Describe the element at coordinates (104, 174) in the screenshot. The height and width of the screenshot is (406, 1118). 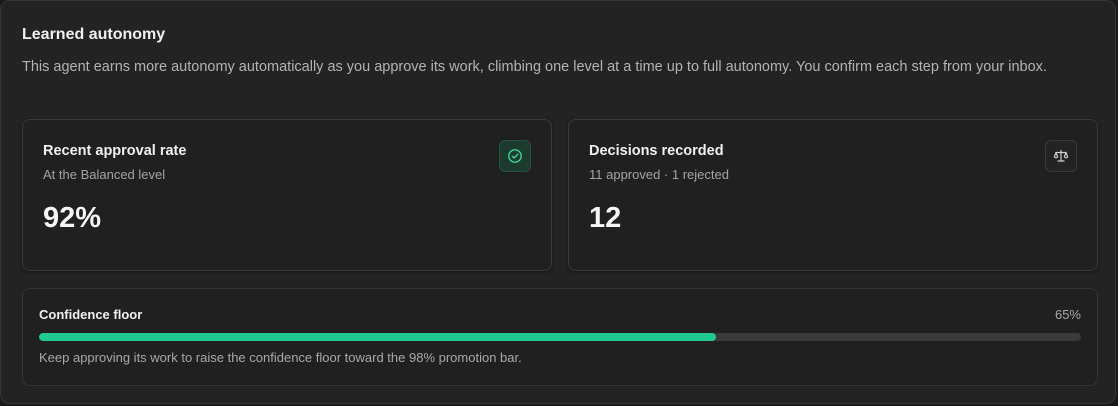
I see `approval-rate-subtitle: At the Balanced level` at that location.